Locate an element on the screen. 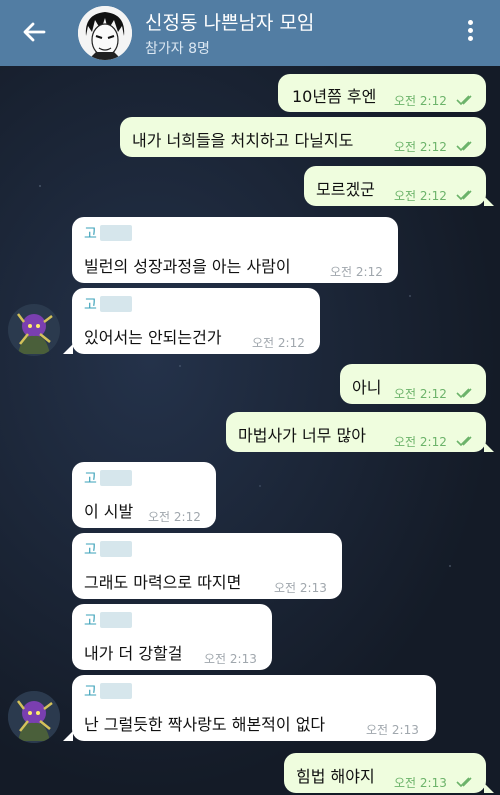  message-bubble-outgoing: 모르겠군 오전 2:12 is located at coordinates (395, 186).